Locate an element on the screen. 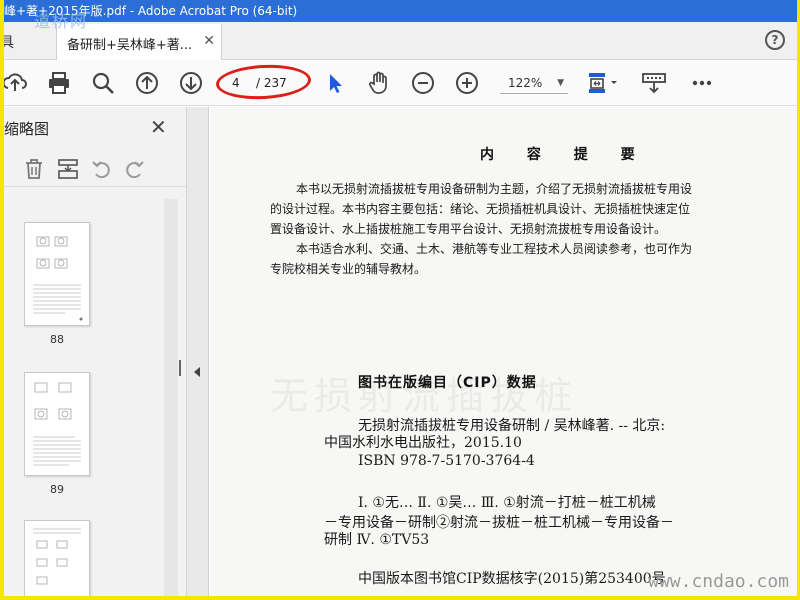 Image resolution: width=800 pixels, height=600 pixels. thumbnail-toolbar is located at coordinates (95, 169).